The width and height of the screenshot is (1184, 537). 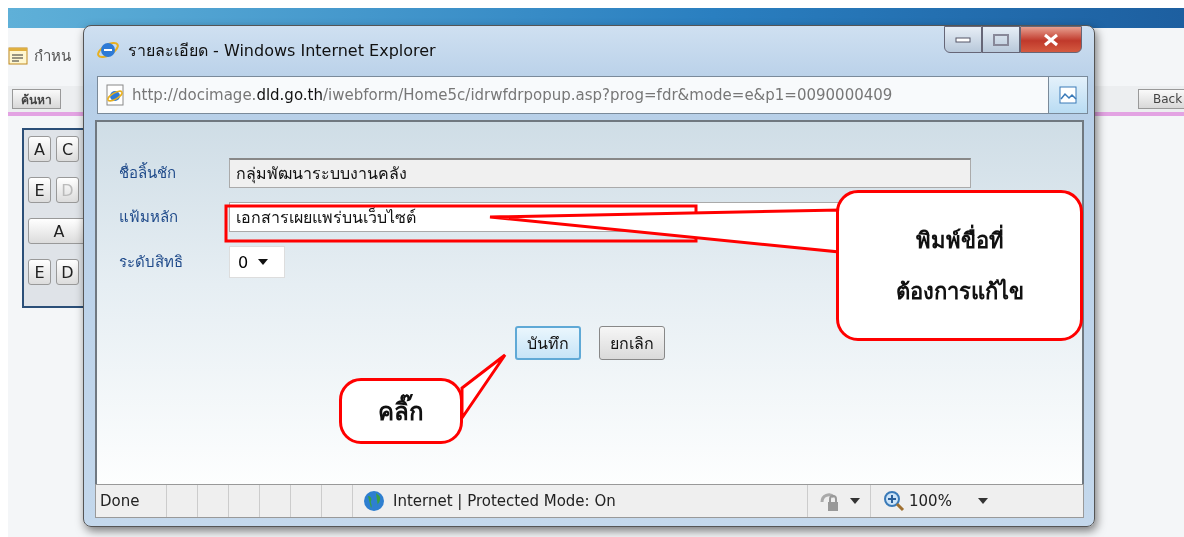 What do you see at coordinates (282, 50) in the screenshot?
I see `window-title: รายละเอียด - Windows Internet Explorer` at bounding box center [282, 50].